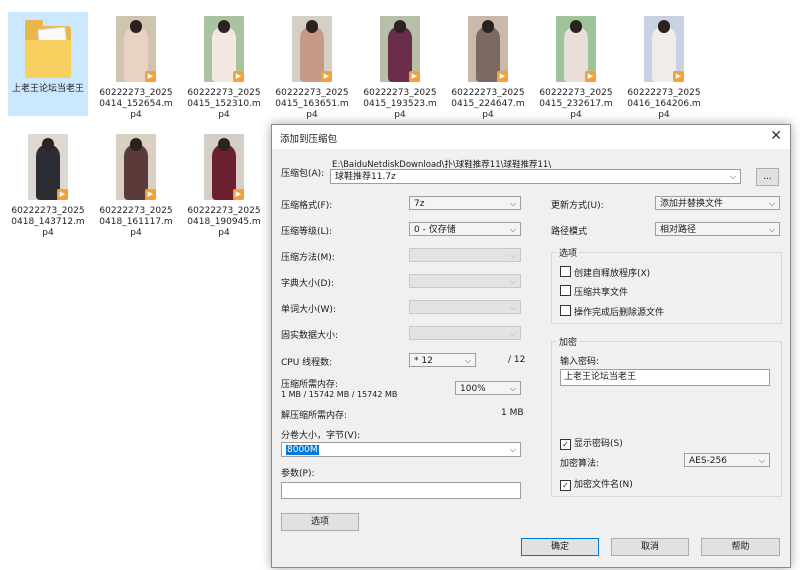  I want to click on path-mode-select: 相对路径 ⌵, so click(717, 229).